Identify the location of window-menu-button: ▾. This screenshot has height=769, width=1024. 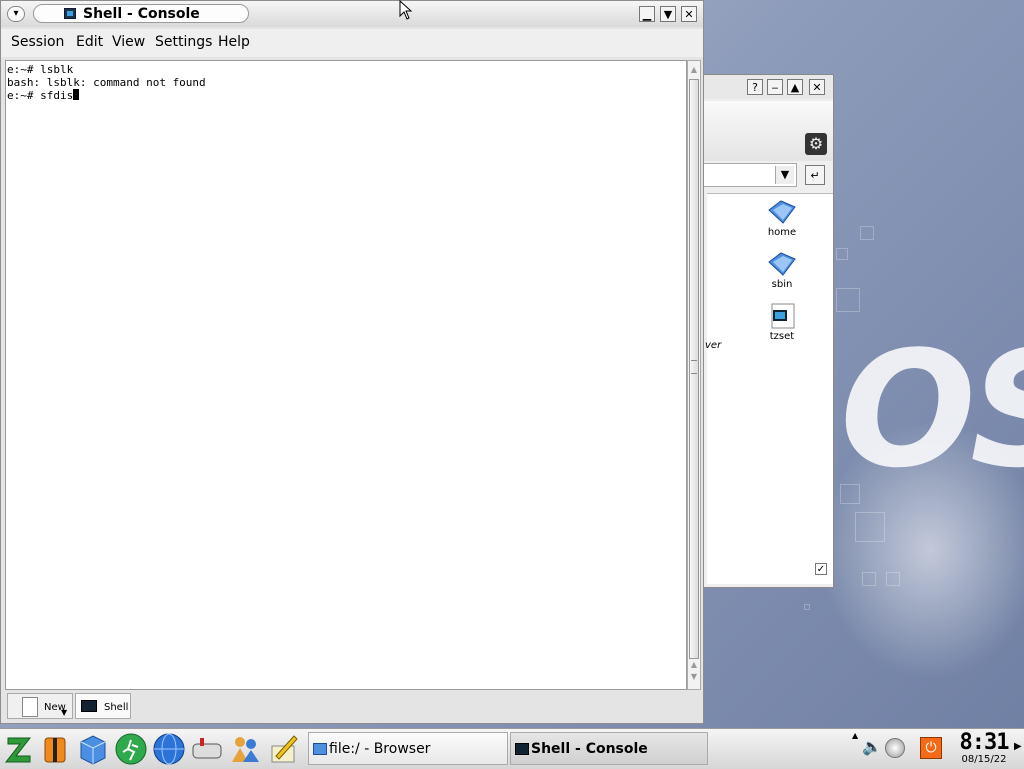
(16, 14).